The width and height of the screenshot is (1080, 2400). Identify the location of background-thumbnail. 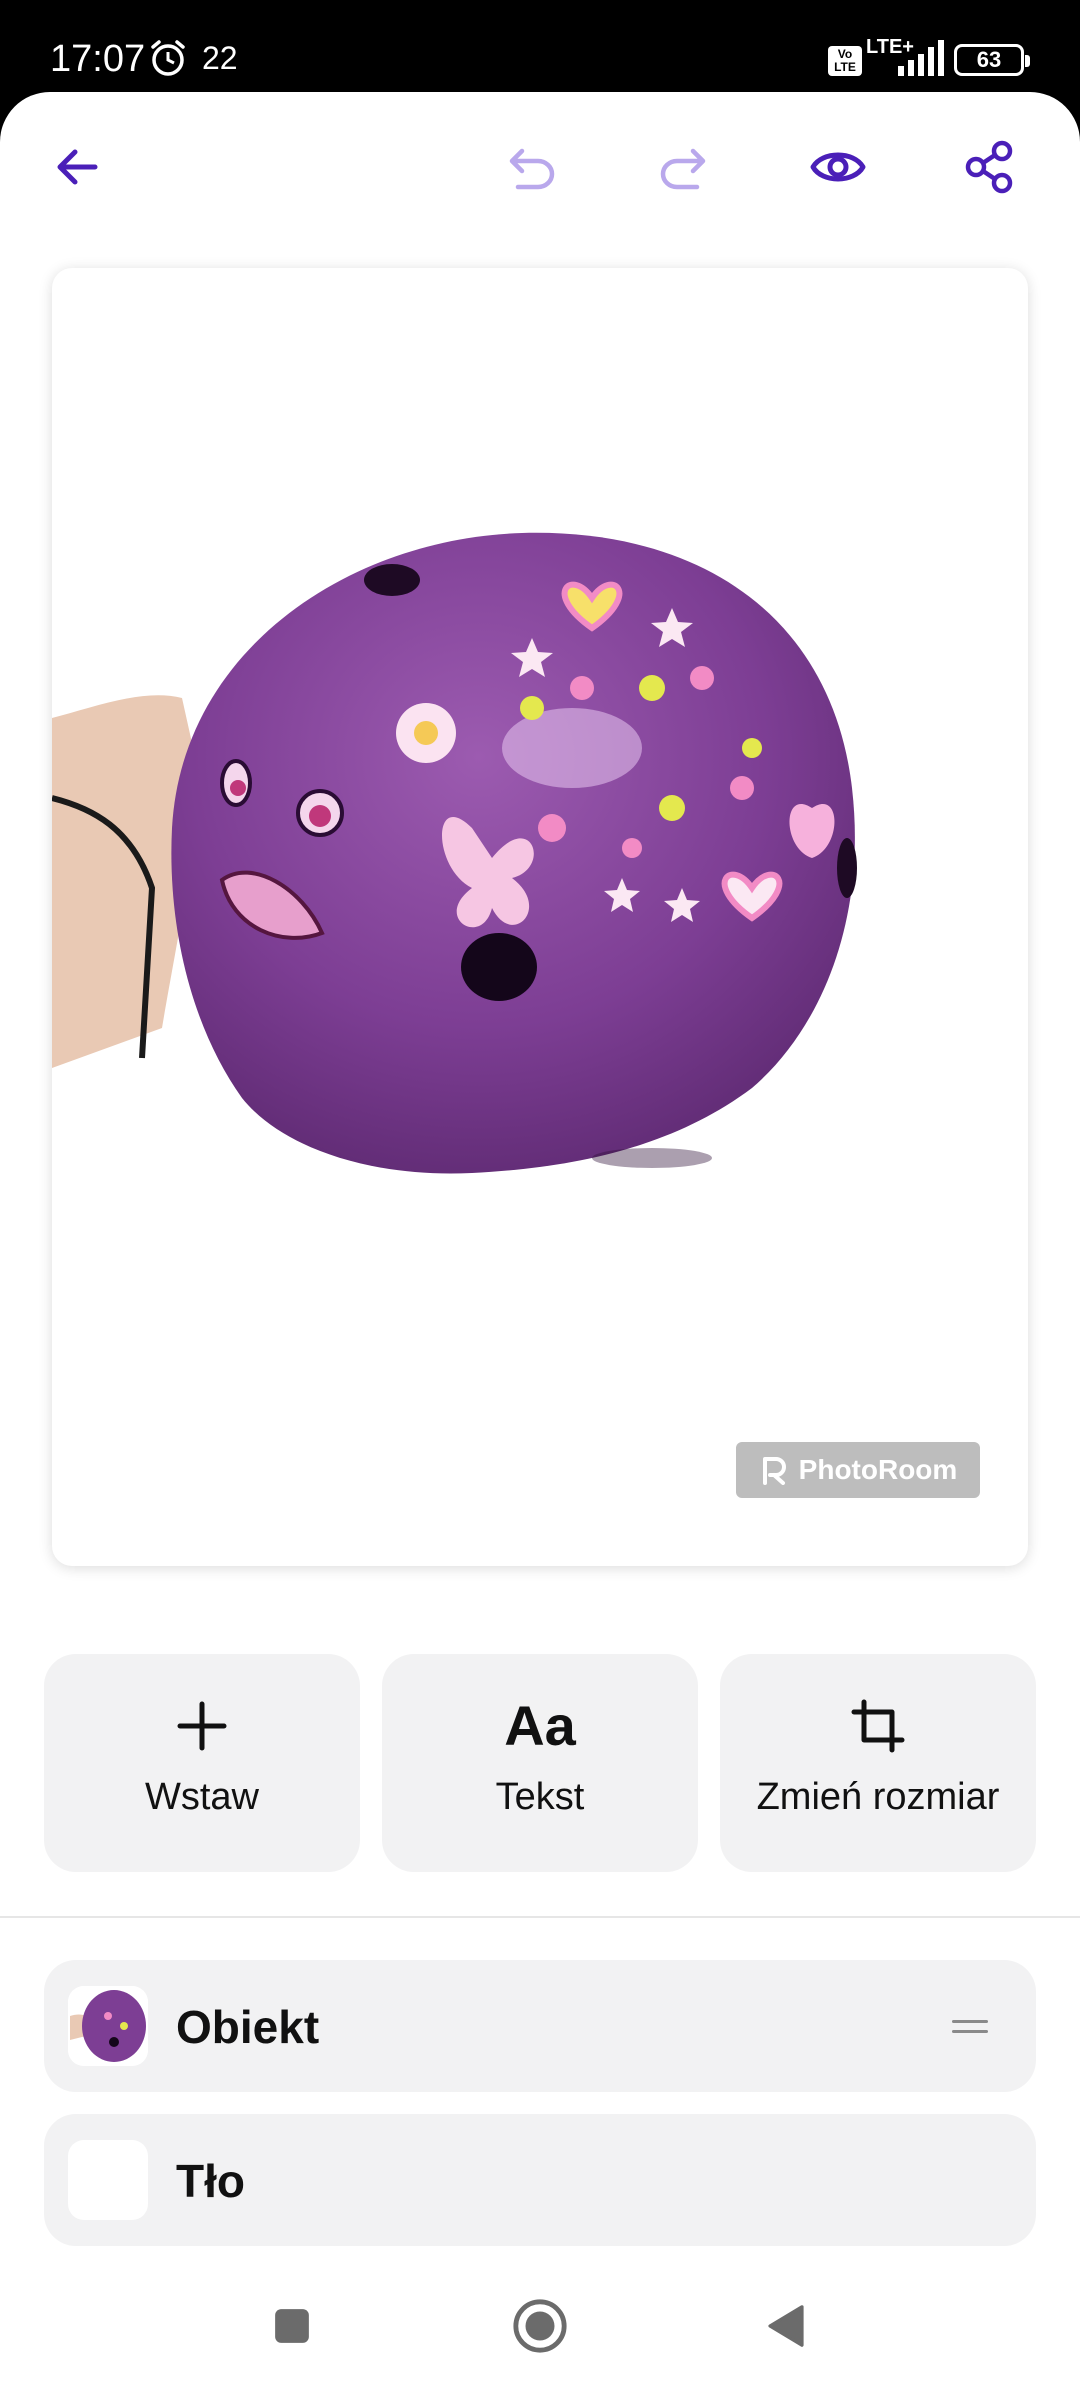
(108, 2180).